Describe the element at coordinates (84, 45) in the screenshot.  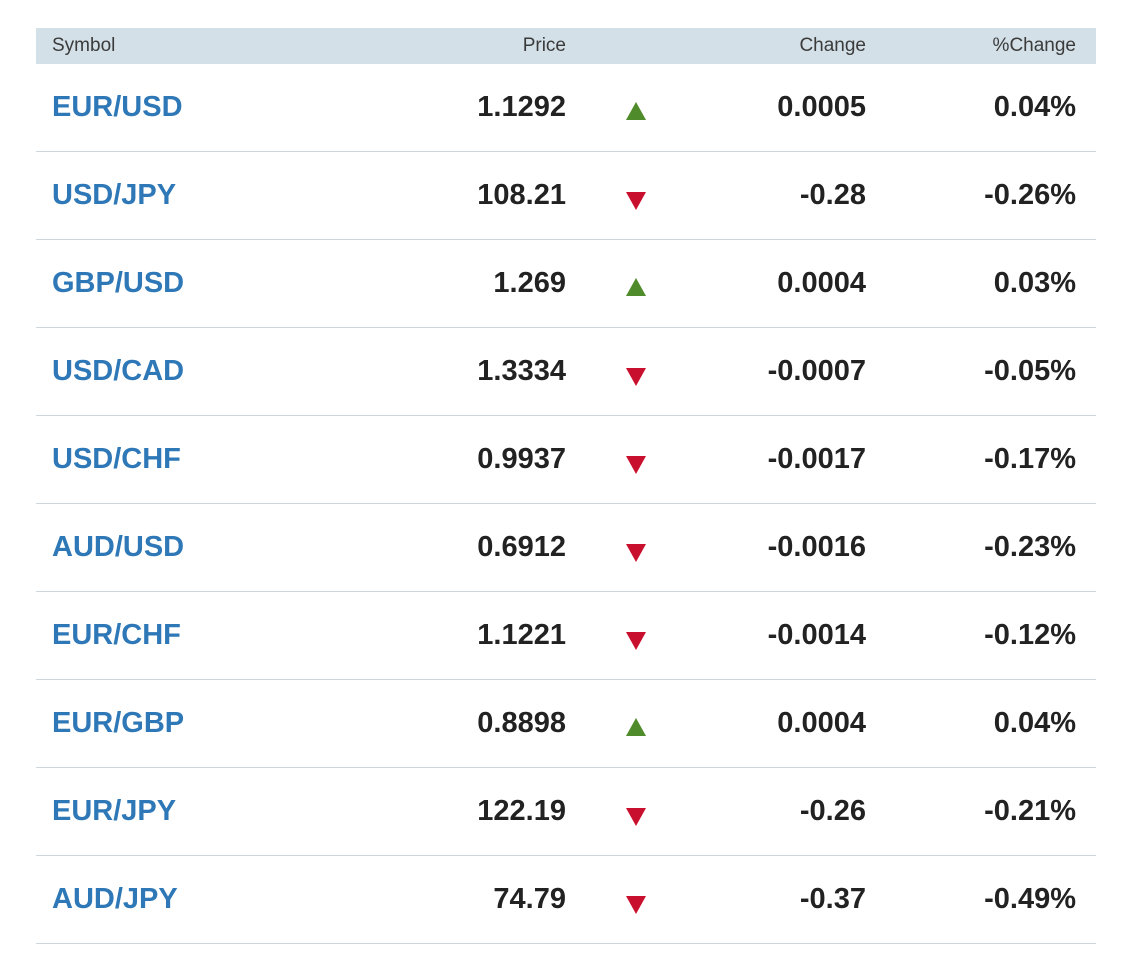
I see `header-symbol: Symbol` at that location.